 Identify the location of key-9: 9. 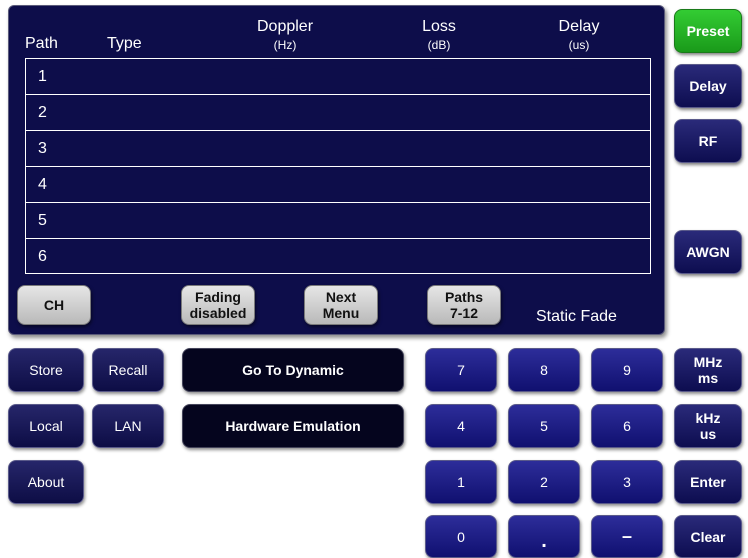
(627, 370).